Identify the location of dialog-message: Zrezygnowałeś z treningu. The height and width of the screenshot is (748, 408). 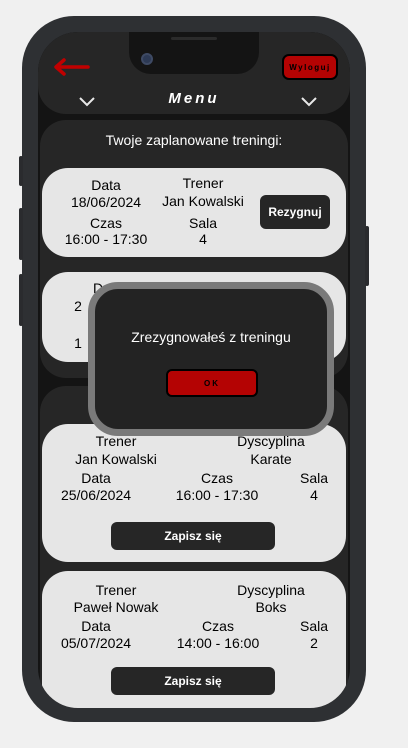
(211, 337).